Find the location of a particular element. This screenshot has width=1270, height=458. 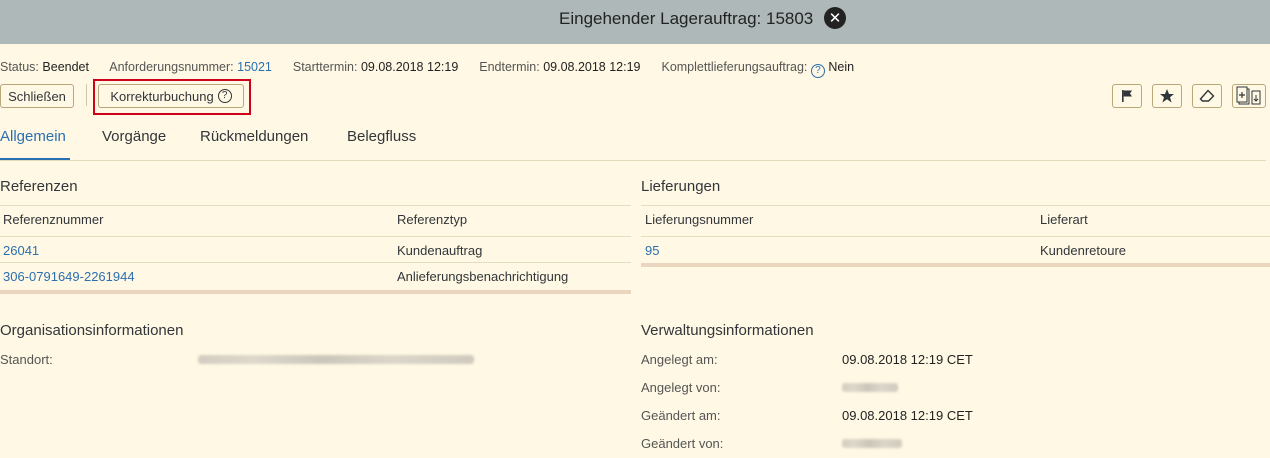

table-header: Referenznummer Referenztyp is located at coordinates (315, 219).